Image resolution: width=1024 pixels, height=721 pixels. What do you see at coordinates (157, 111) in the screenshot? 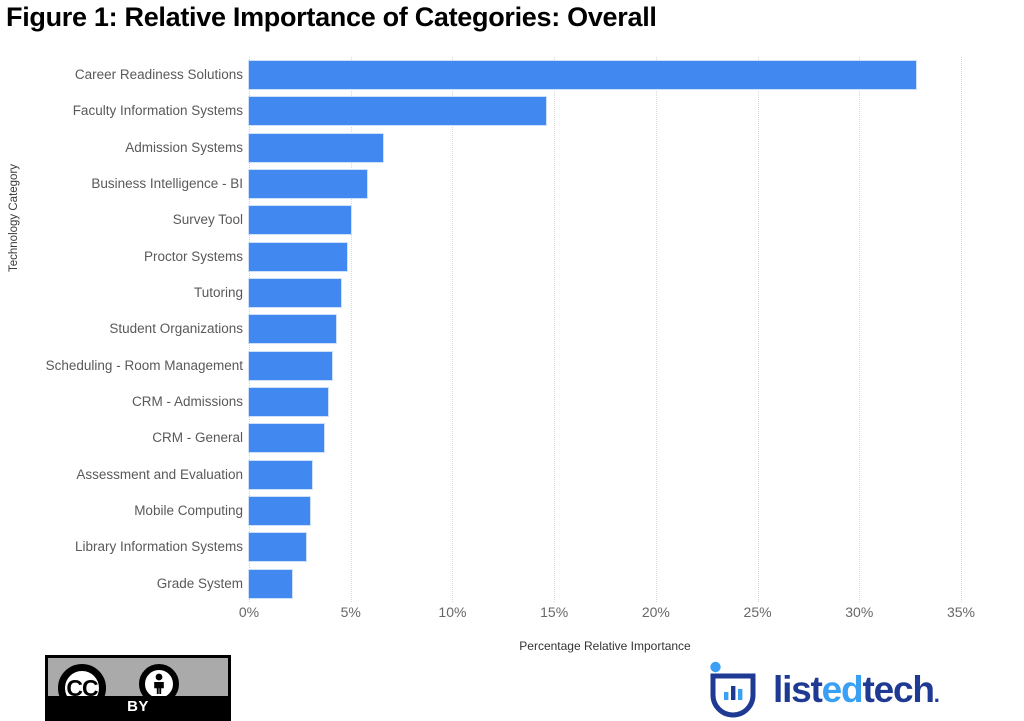
I see `y-axis-label: Faculty Information Systems` at bounding box center [157, 111].